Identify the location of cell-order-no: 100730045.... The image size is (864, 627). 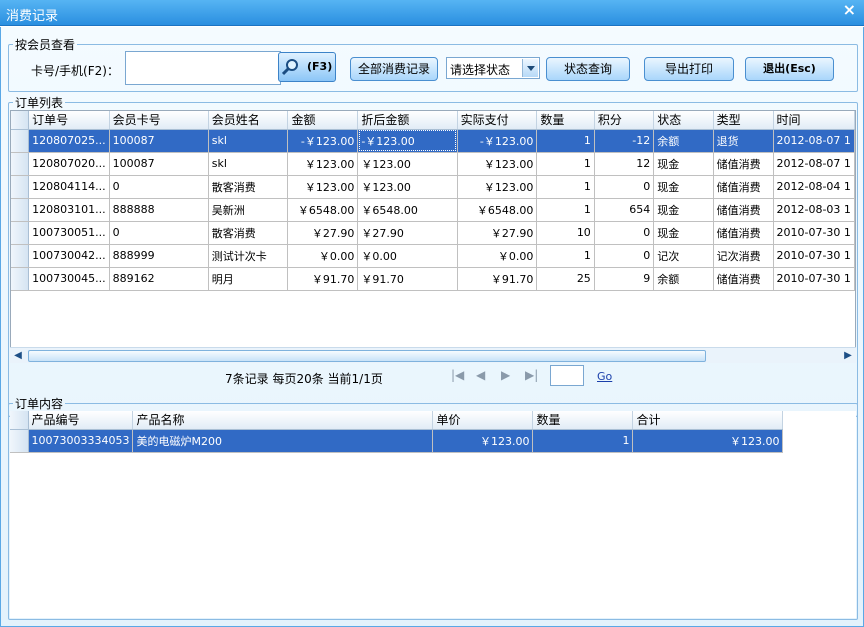
(69, 279).